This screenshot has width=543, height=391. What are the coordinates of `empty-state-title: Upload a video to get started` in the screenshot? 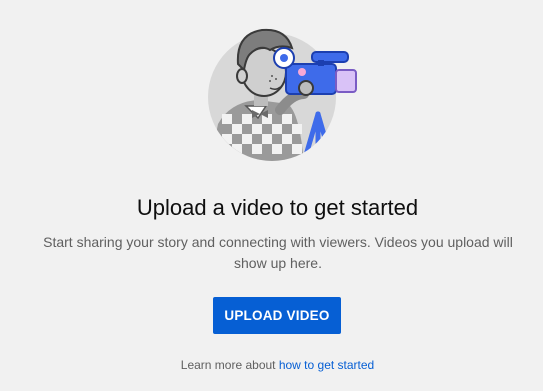 It's located at (277, 207).